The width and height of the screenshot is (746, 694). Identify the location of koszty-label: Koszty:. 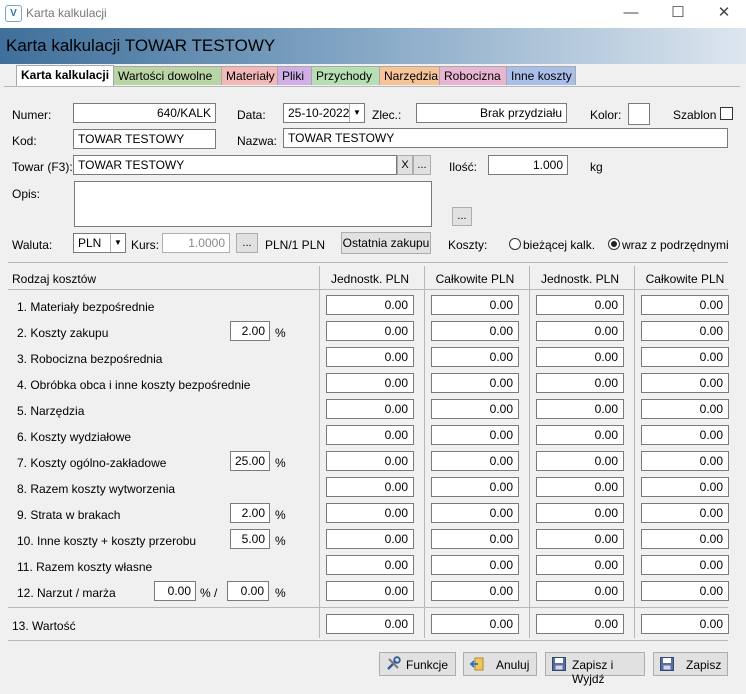
(468, 245).